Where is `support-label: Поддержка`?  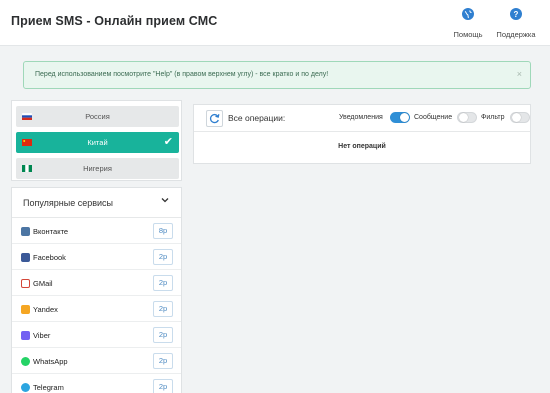 support-label: Поддержка is located at coordinates (516, 34).